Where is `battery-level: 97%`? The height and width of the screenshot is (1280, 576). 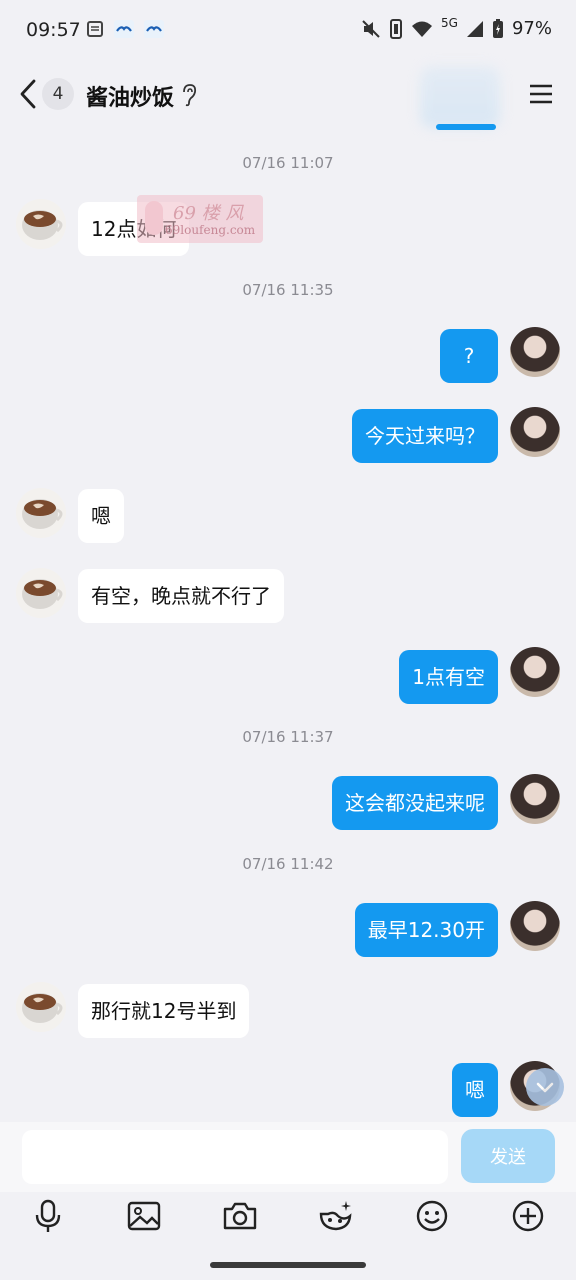
battery-level: 97% is located at coordinates (531, 28).